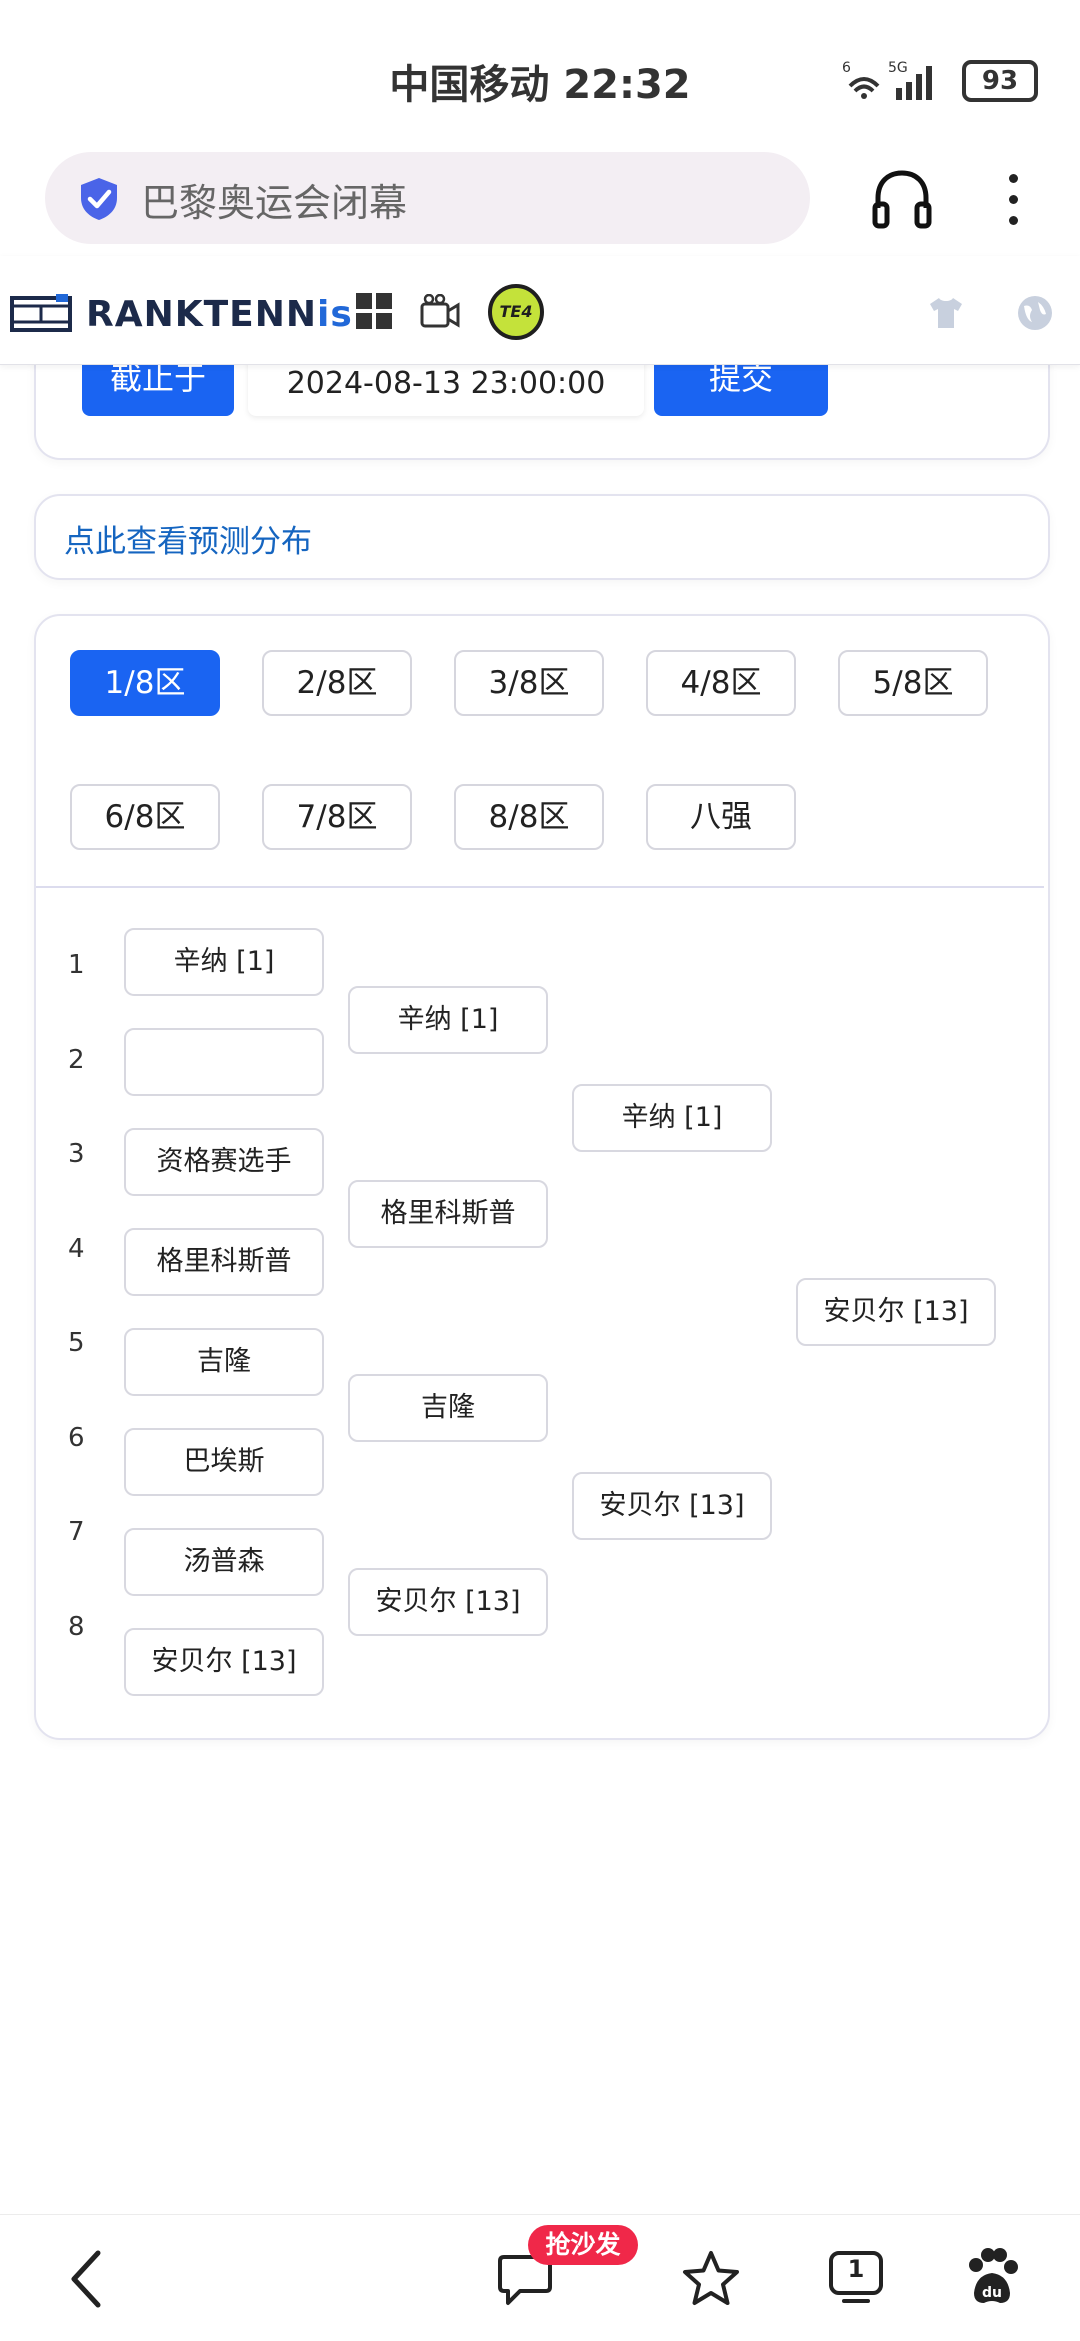  Describe the element at coordinates (145, 683) in the screenshot. I see `region-tab: 1/8区` at that location.